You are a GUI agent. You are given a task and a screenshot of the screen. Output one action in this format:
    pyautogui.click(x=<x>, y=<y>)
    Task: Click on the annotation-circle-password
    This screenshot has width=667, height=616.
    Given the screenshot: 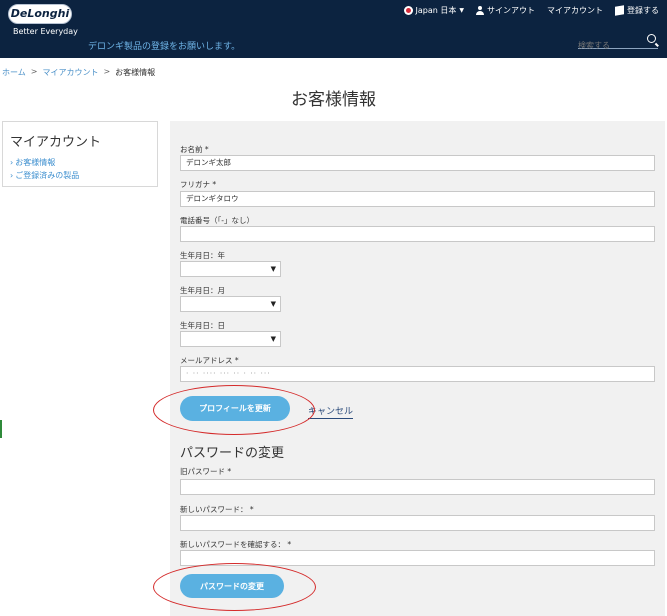 What is the action you would take?
    pyautogui.click(x=234, y=587)
    